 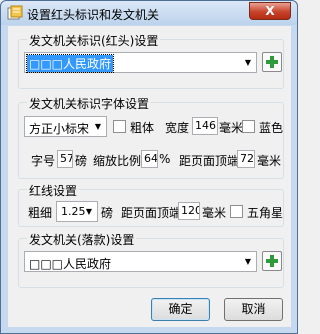 I want to click on width-input: 146, so click(x=205, y=126).